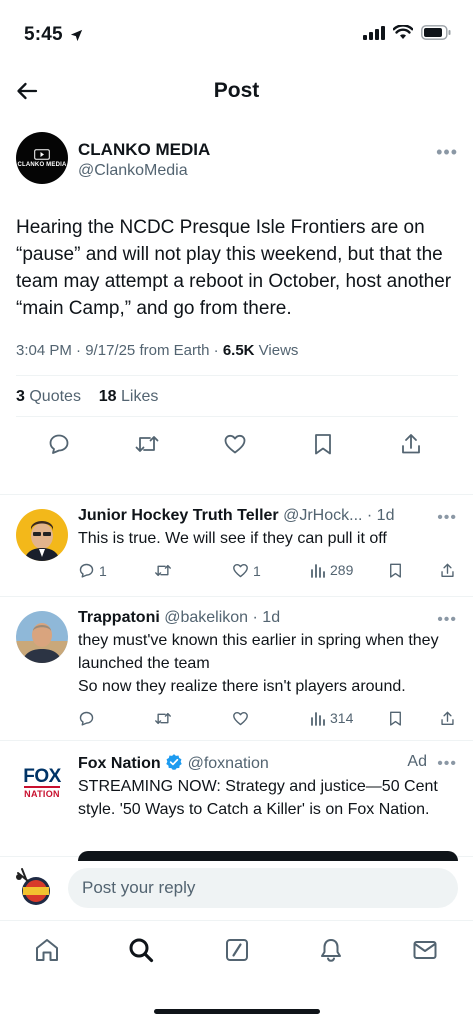  Describe the element at coordinates (267, 720) in the screenshot. I see `reply-action-bar: 314` at that location.